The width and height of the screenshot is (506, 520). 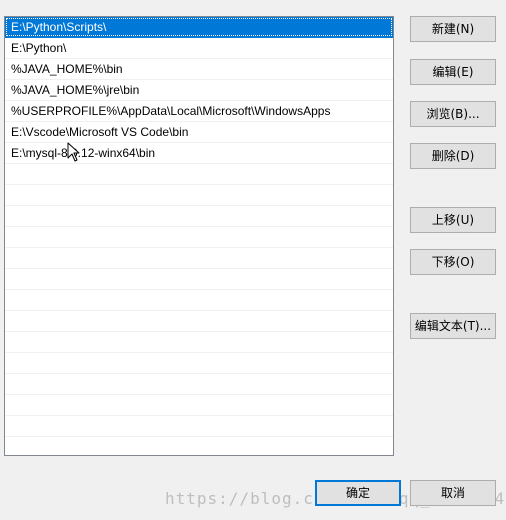 What do you see at coordinates (453, 262) in the screenshot?
I see `move-down-button: 下移(O)` at bounding box center [453, 262].